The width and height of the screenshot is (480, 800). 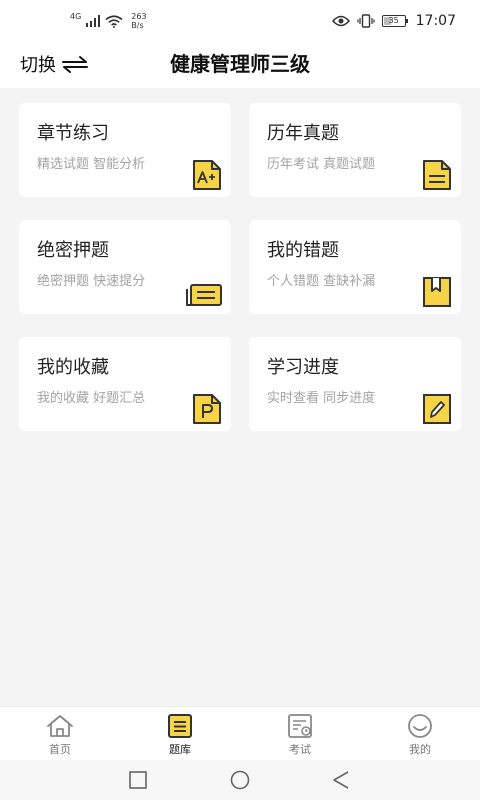 What do you see at coordinates (340, 21) in the screenshot?
I see `eye-icon` at bounding box center [340, 21].